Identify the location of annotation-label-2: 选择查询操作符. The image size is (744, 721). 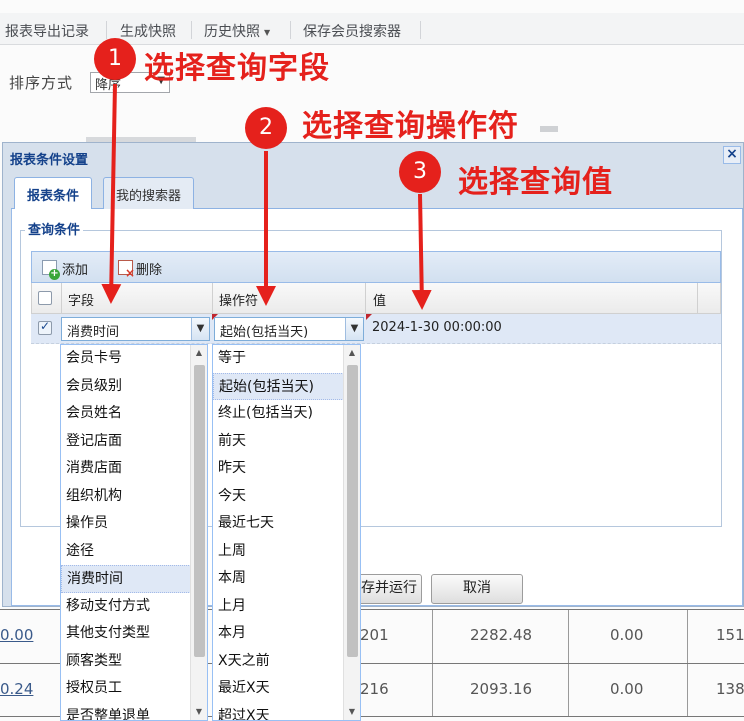
(410, 126).